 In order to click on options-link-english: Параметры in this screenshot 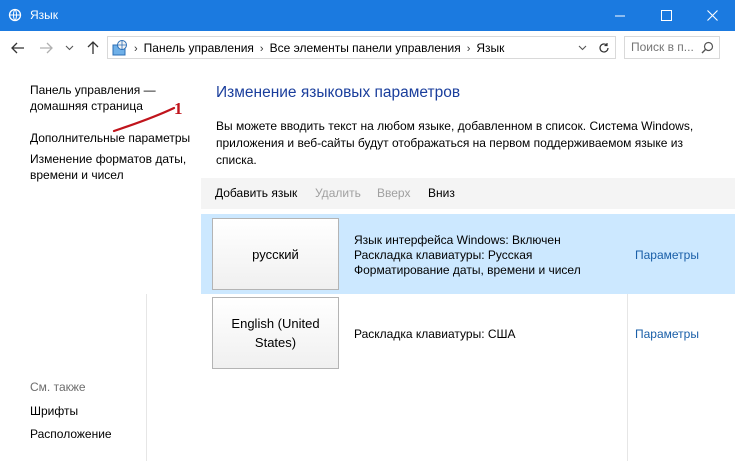, I will do `click(667, 334)`.